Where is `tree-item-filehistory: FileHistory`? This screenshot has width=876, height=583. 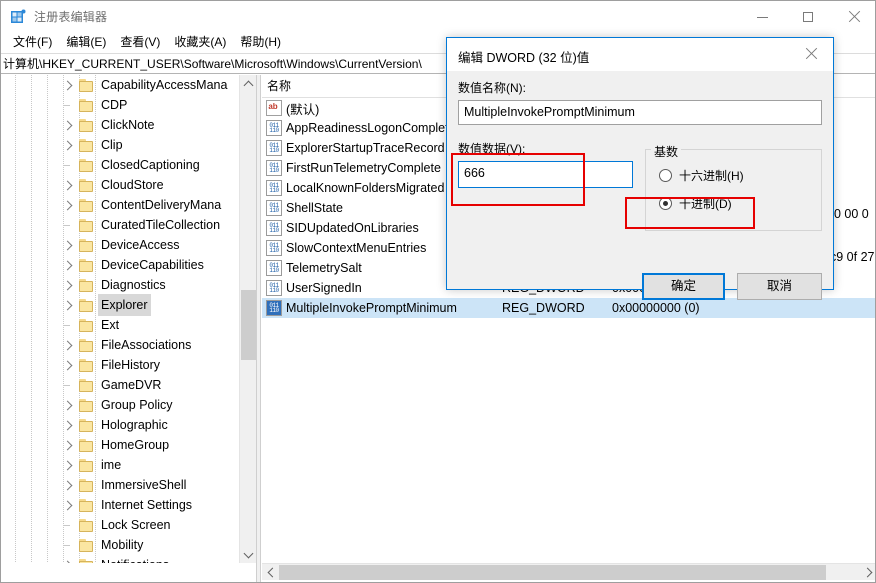 tree-item-filehistory: FileHistory is located at coordinates (120, 365).